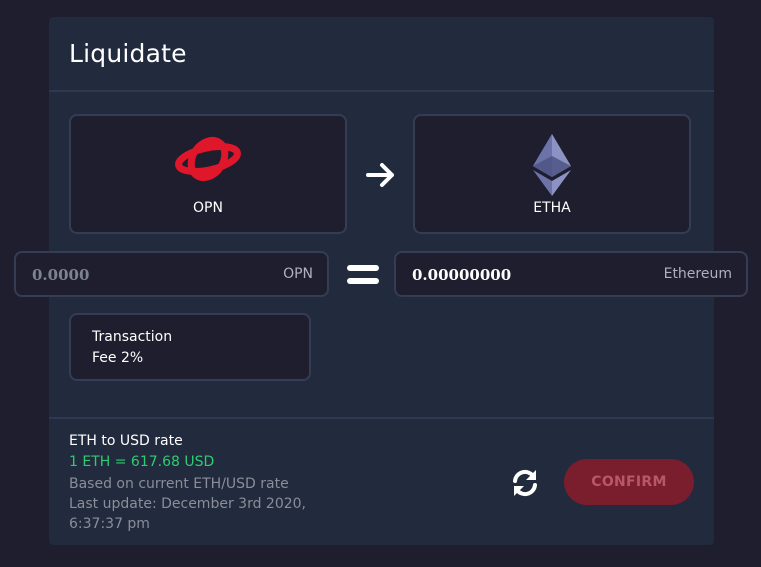 The width and height of the screenshot is (761, 567). Describe the element at coordinates (298, 274) in the screenshot. I see `from-amount-unit: OPN` at that location.